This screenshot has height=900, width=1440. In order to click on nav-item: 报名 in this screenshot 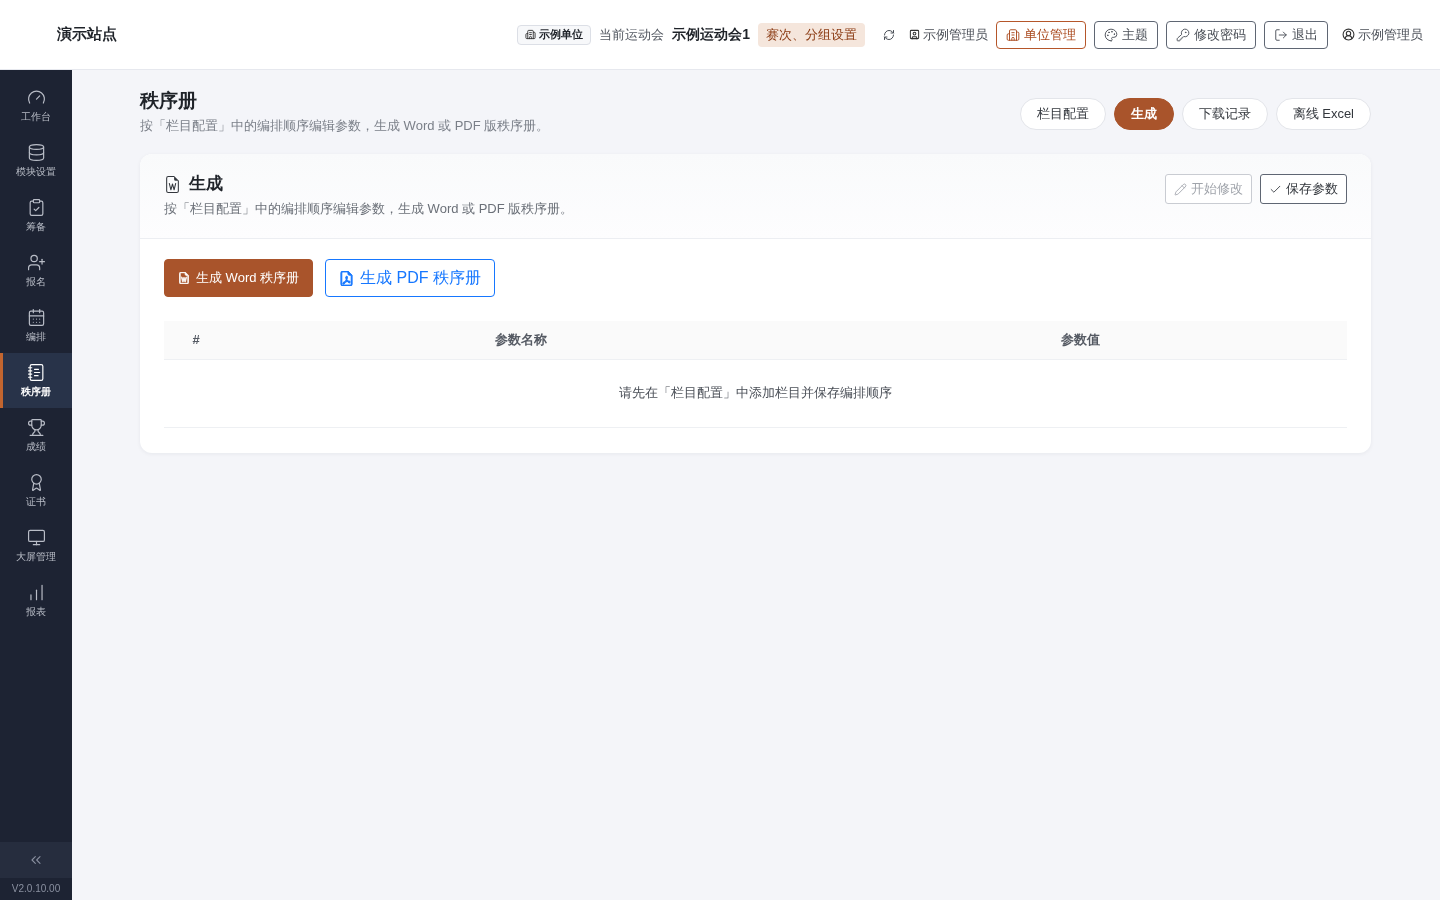, I will do `click(36, 270)`.